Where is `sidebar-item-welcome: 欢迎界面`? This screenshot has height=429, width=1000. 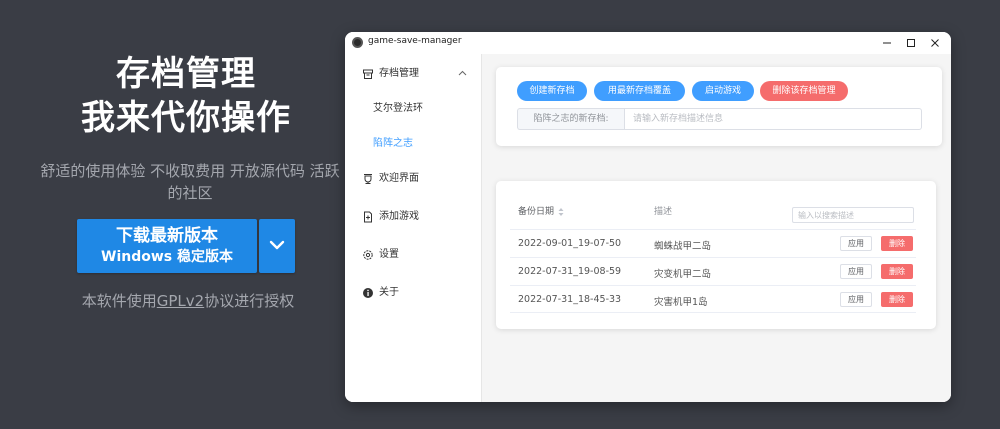 sidebar-item-welcome: 欢迎界面 is located at coordinates (413, 179).